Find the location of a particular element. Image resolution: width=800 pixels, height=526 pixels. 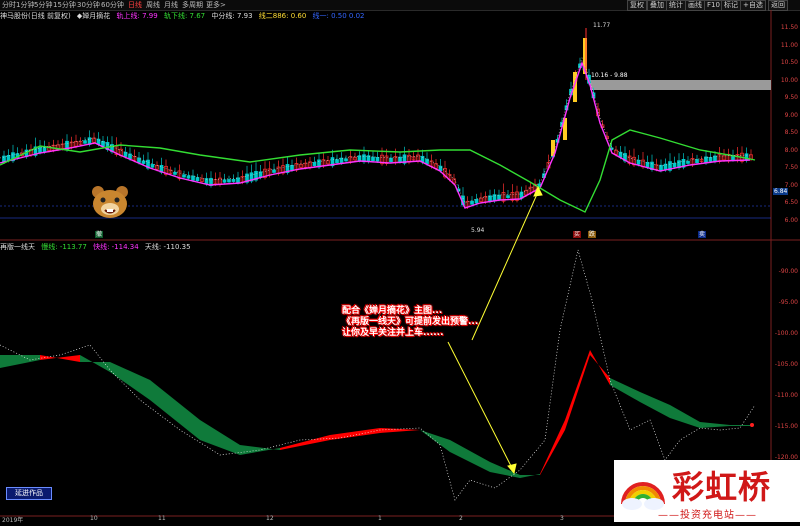

signal-marker-3: 跌 is located at coordinates (592, 234).